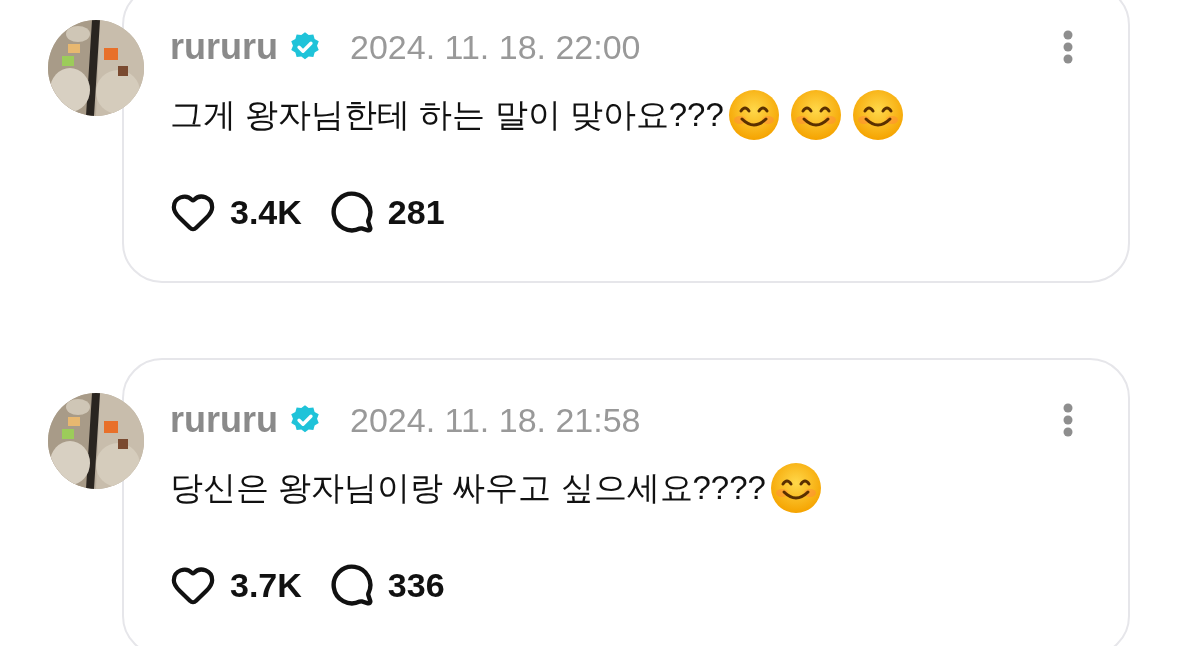 This screenshot has height=646, width=1179. What do you see at coordinates (447, 114) in the screenshot?
I see `post-text: 그게 왕자님한테 하는 말이 맞아요???` at bounding box center [447, 114].